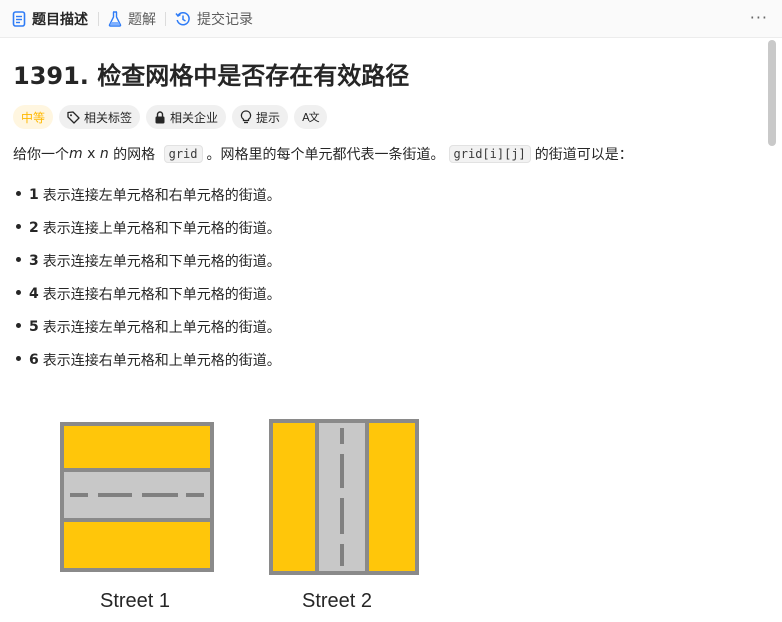 The image size is (782, 622). What do you see at coordinates (246, 117) in the screenshot?
I see `lightbulb-icon` at bounding box center [246, 117].